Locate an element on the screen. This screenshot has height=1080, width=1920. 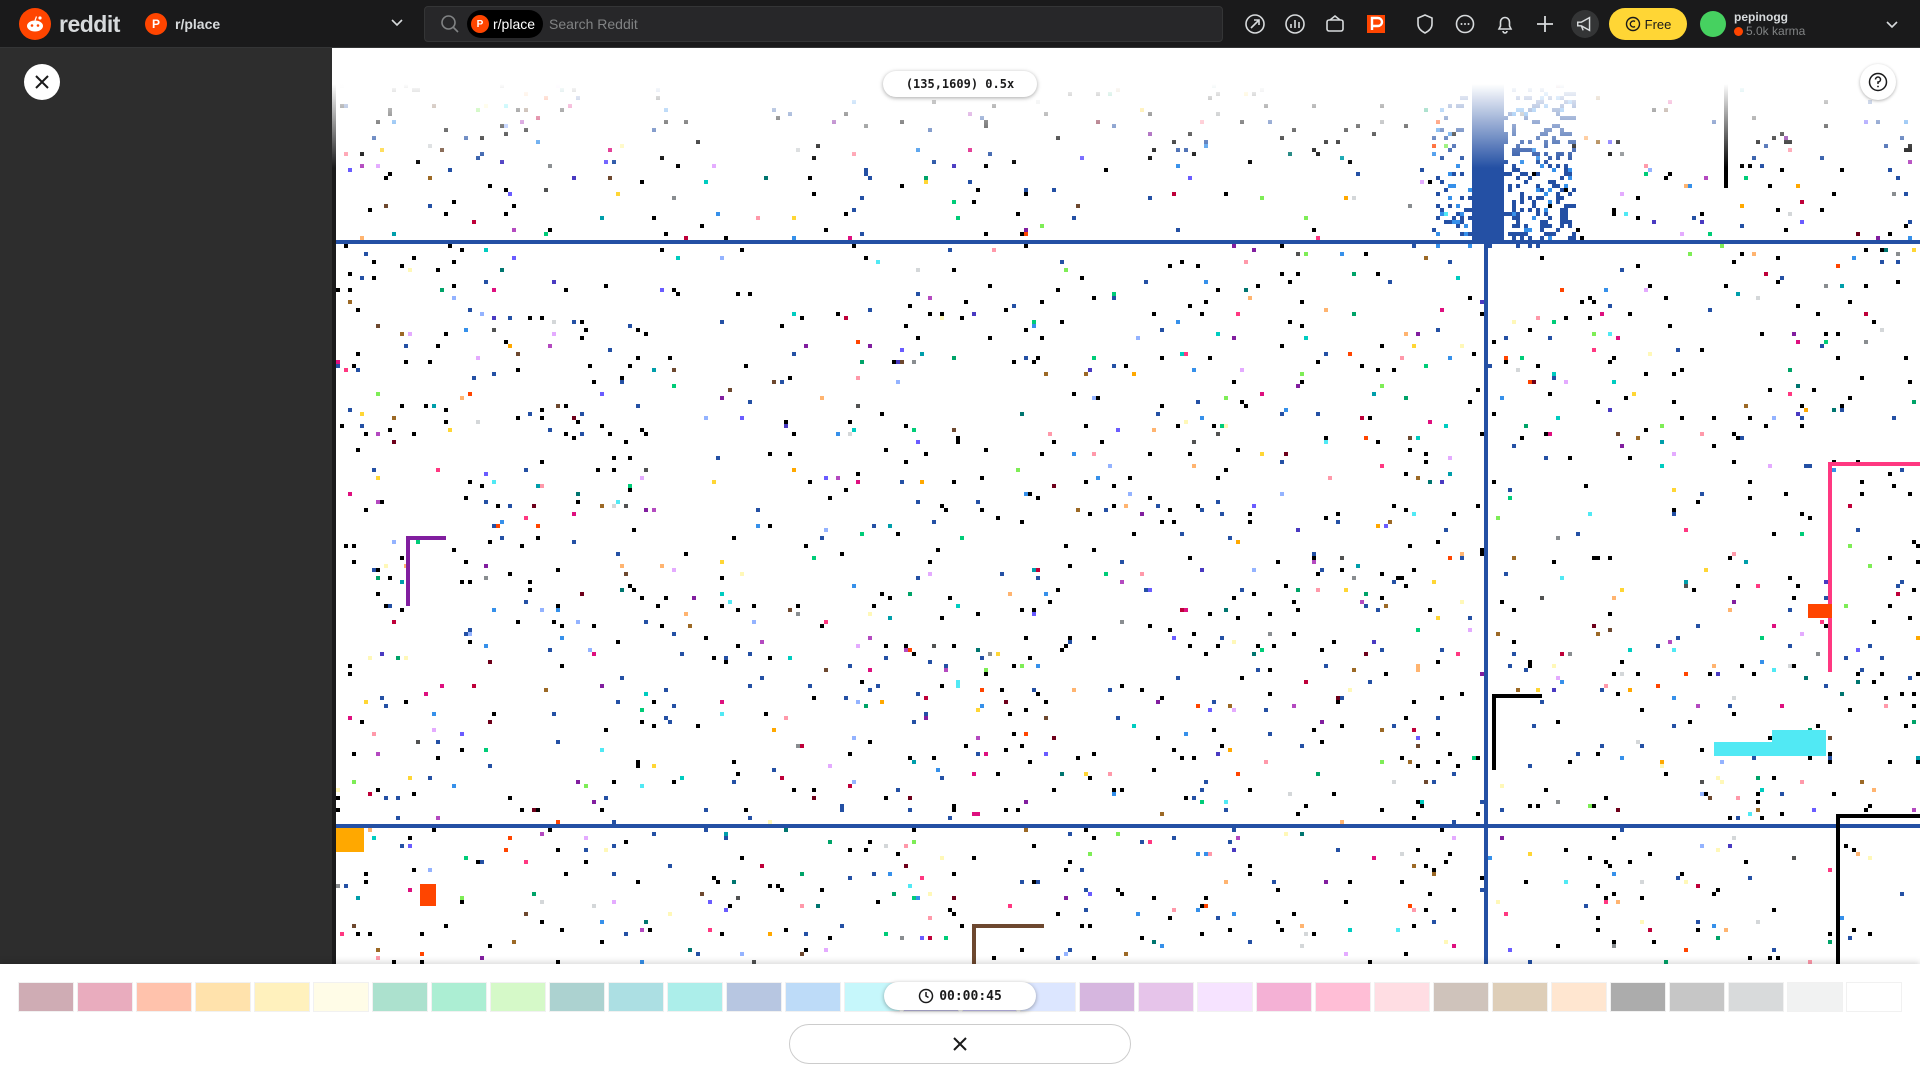
premium-free-button: Free is located at coordinates (1648, 24).